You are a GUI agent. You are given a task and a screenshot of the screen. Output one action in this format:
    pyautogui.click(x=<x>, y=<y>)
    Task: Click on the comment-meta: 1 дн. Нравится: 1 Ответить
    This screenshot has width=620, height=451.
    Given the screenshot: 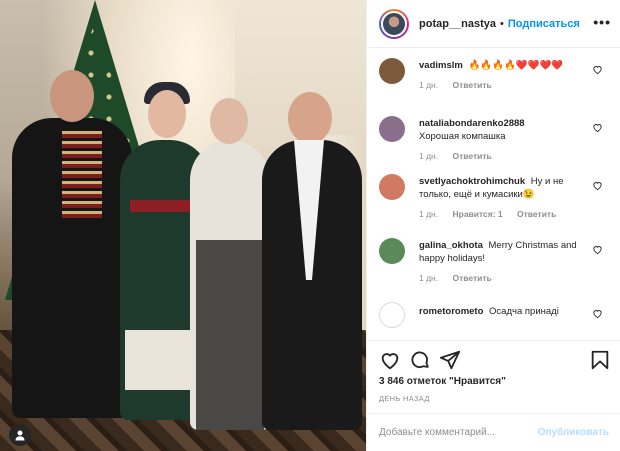 What is the action you would take?
    pyautogui.click(x=503, y=214)
    